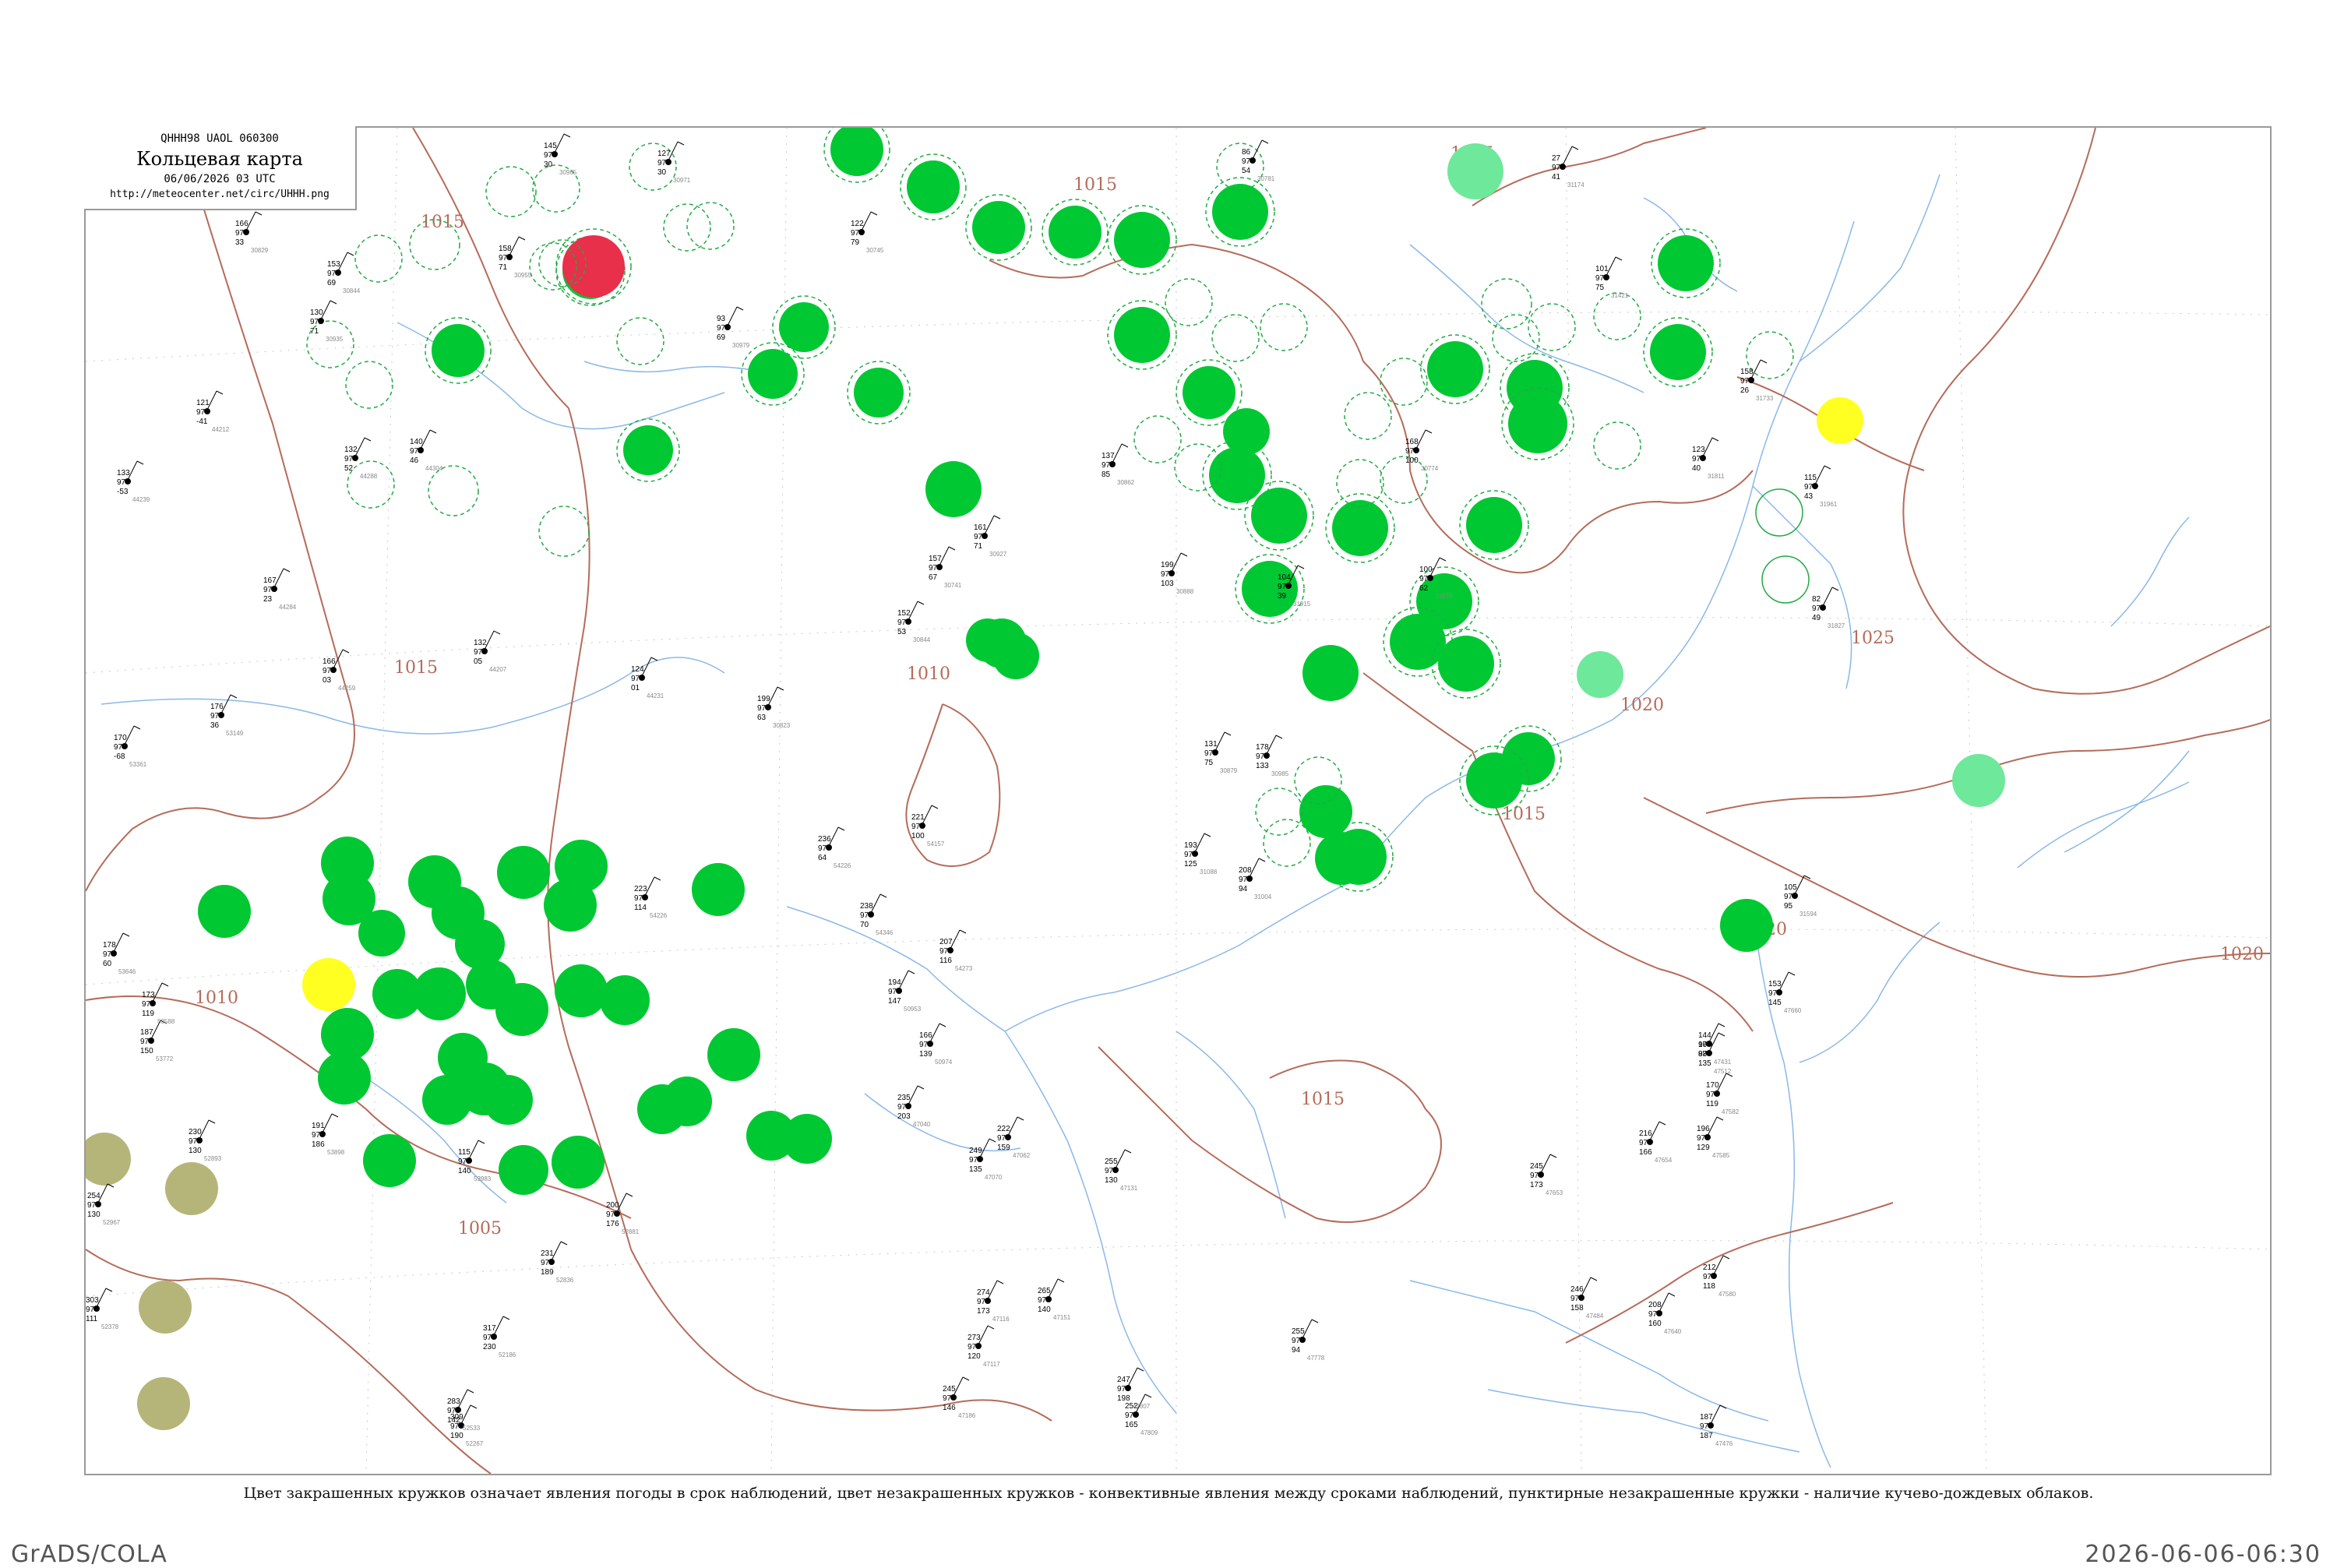 This screenshot has width=2337, height=1568. I want to click on station-plot: 2169716647654, so click(1656, 1143).